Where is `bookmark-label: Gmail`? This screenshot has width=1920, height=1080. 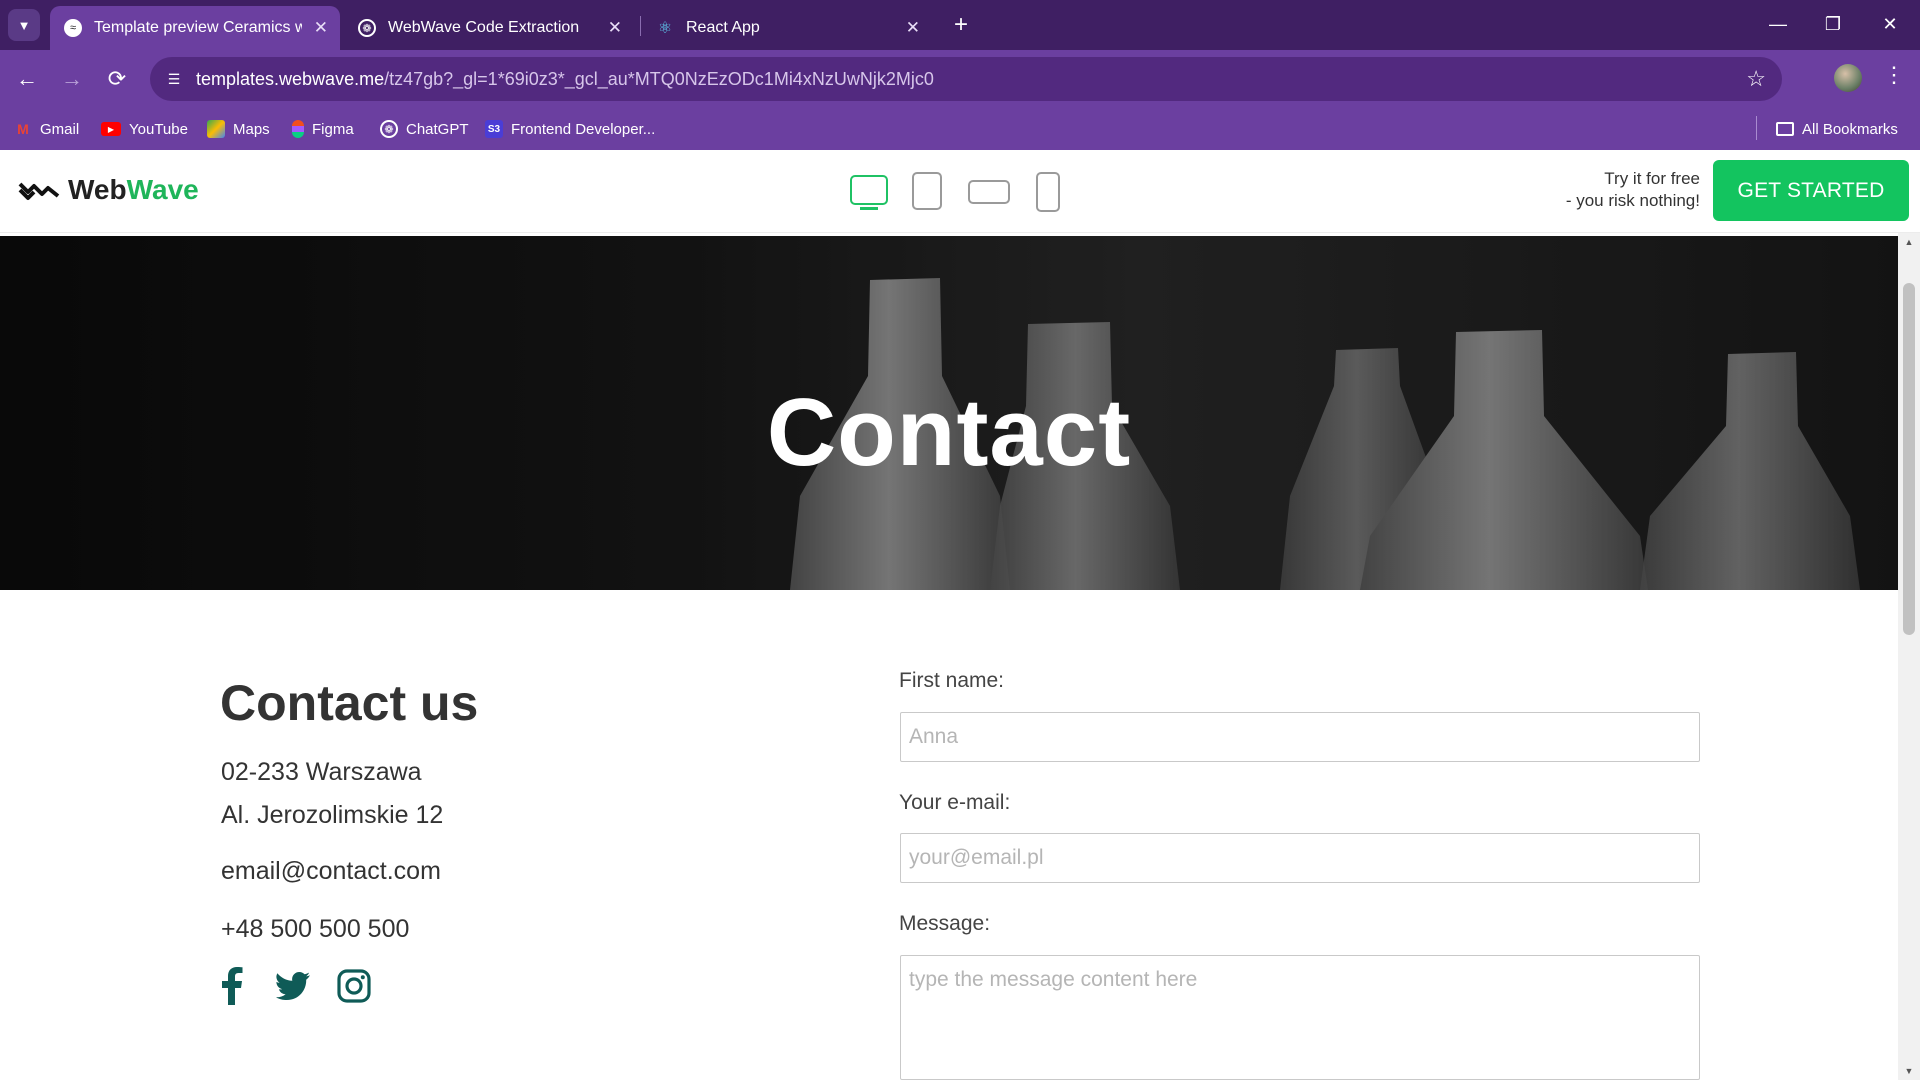 bookmark-label: Gmail is located at coordinates (60, 129).